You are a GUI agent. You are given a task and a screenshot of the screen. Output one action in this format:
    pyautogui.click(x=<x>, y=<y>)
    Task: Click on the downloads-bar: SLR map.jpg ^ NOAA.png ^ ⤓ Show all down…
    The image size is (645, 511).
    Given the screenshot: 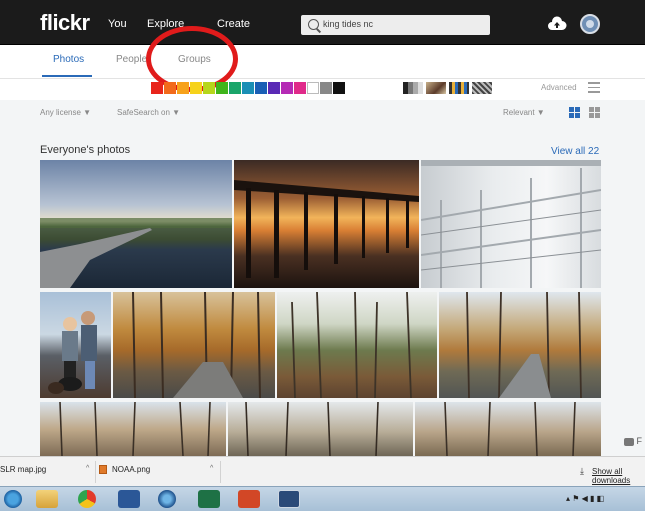 What is the action you would take?
    pyautogui.click(x=322, y=471)
    